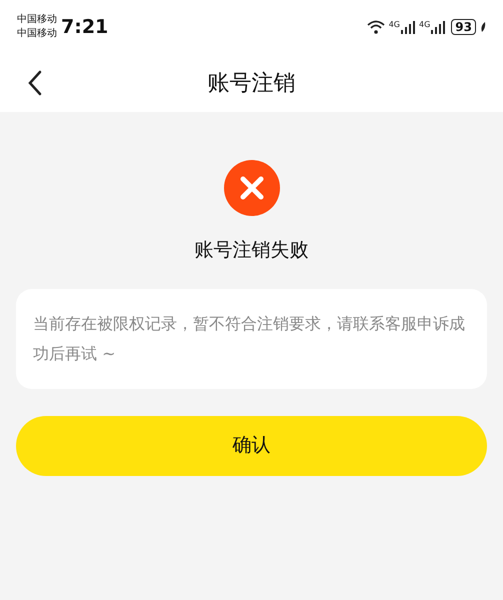 Image resolution: width=503 pixels, height=600 pixels. What do you see at coordinates (375, 27) in the screenshot?
I see `wifi-icon` at bounding box center [375, 27].